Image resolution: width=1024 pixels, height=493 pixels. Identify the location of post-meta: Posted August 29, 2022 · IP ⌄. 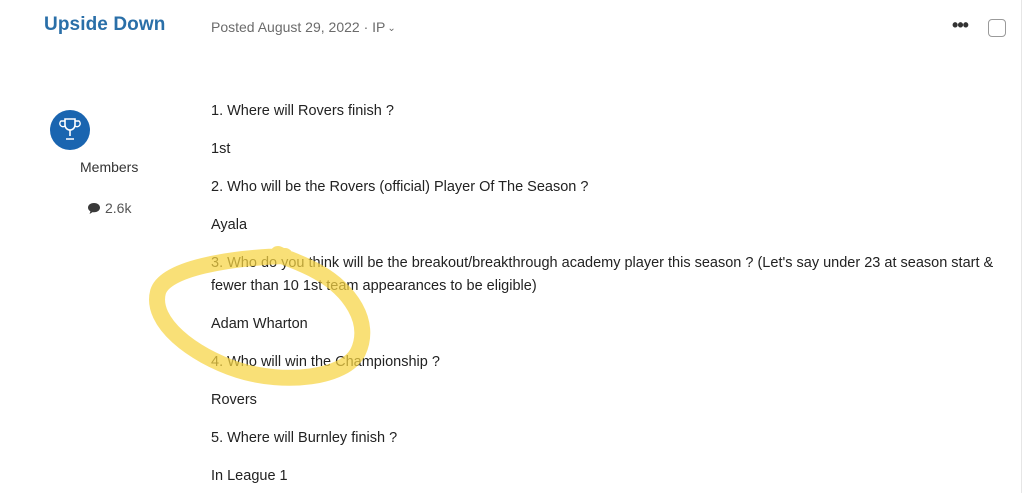
(303, 27).